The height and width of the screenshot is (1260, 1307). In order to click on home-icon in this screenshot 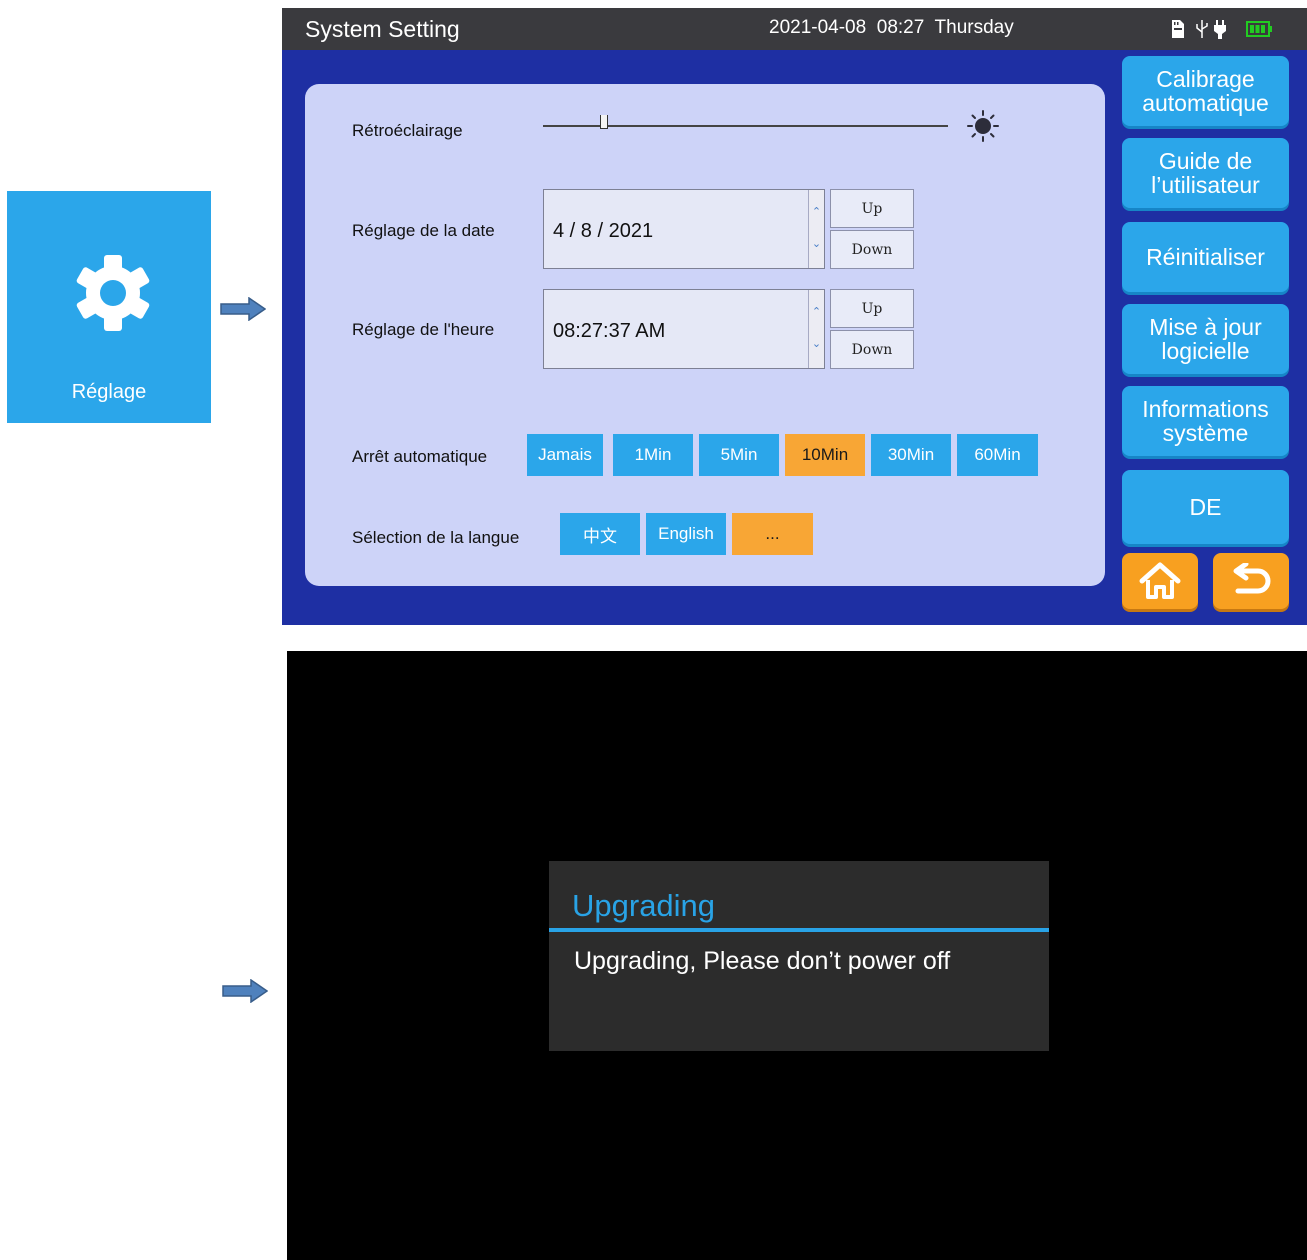, I will do `click(1160, 580)`.